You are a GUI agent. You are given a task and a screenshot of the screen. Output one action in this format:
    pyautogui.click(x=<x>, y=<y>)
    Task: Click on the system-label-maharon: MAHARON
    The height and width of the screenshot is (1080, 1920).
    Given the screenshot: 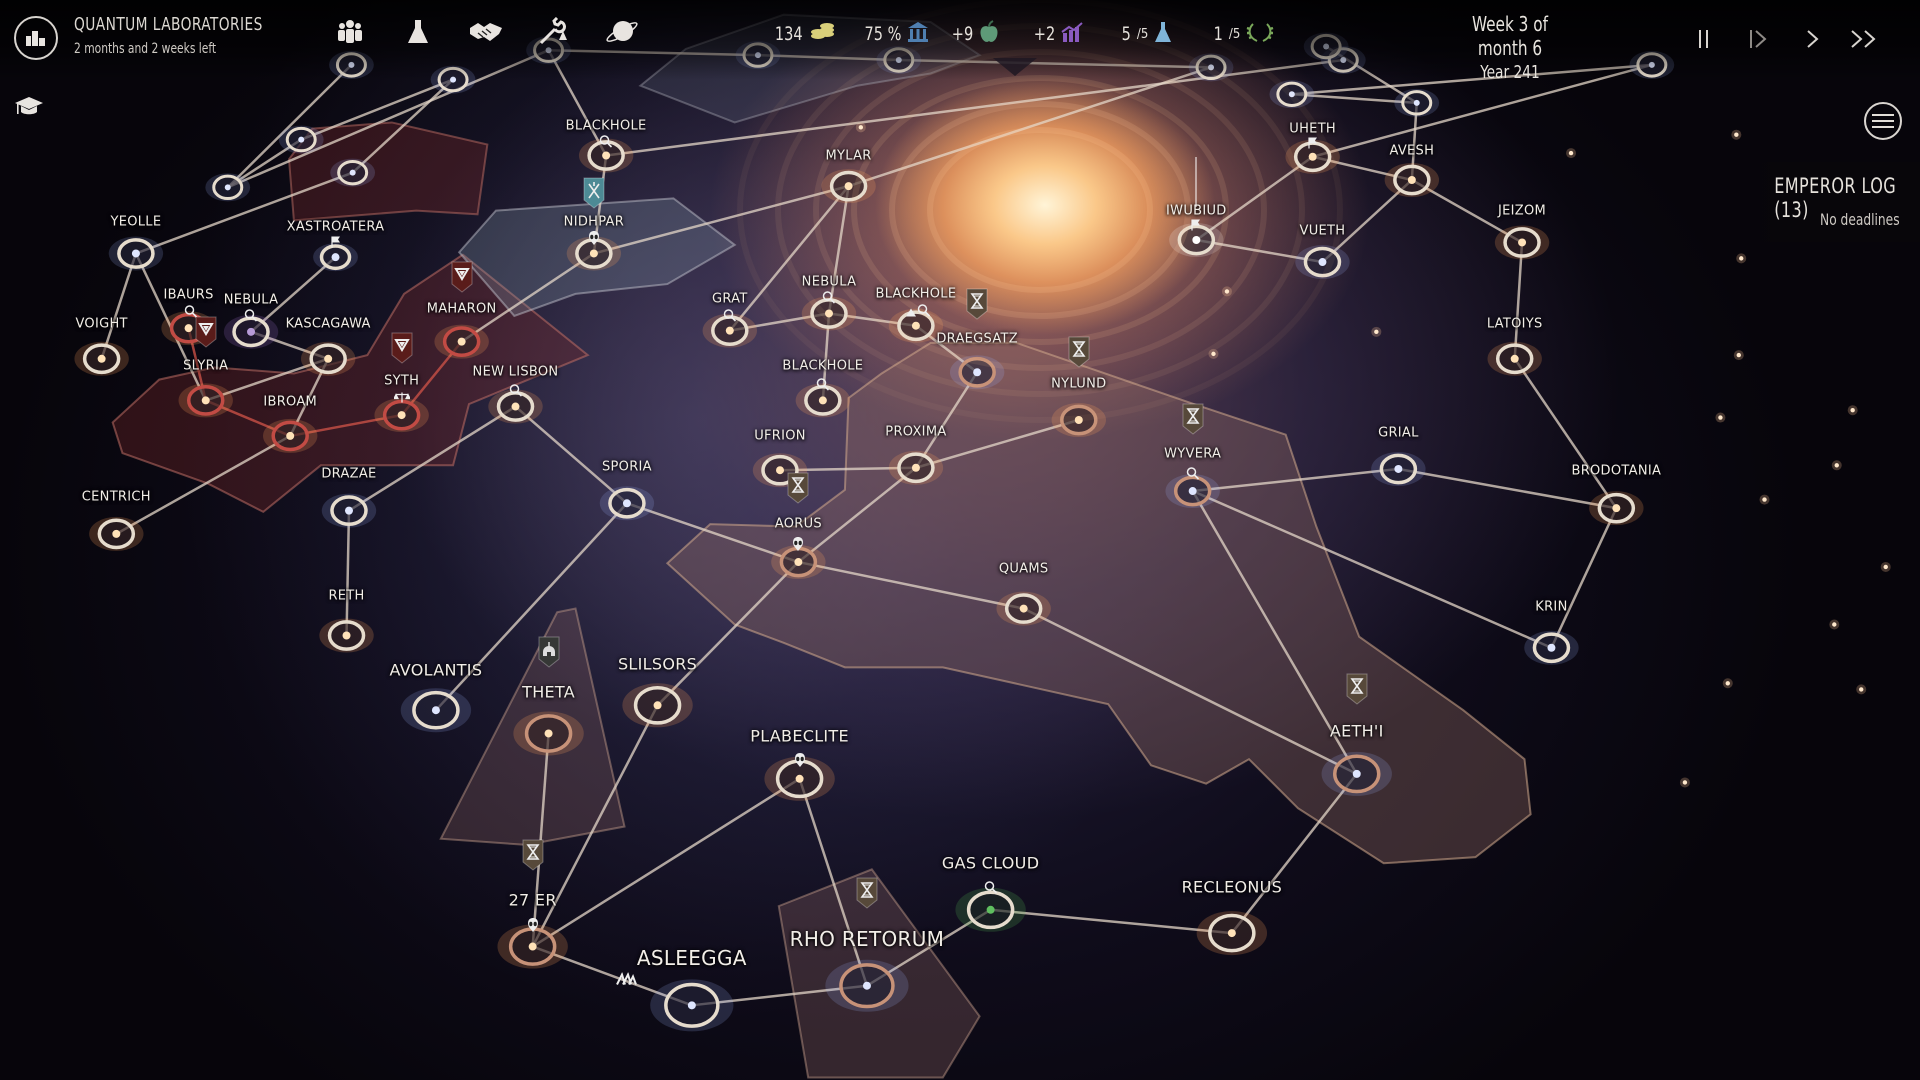 What is the action you would take?
    pyautogui.click(x=462, y=308)
    